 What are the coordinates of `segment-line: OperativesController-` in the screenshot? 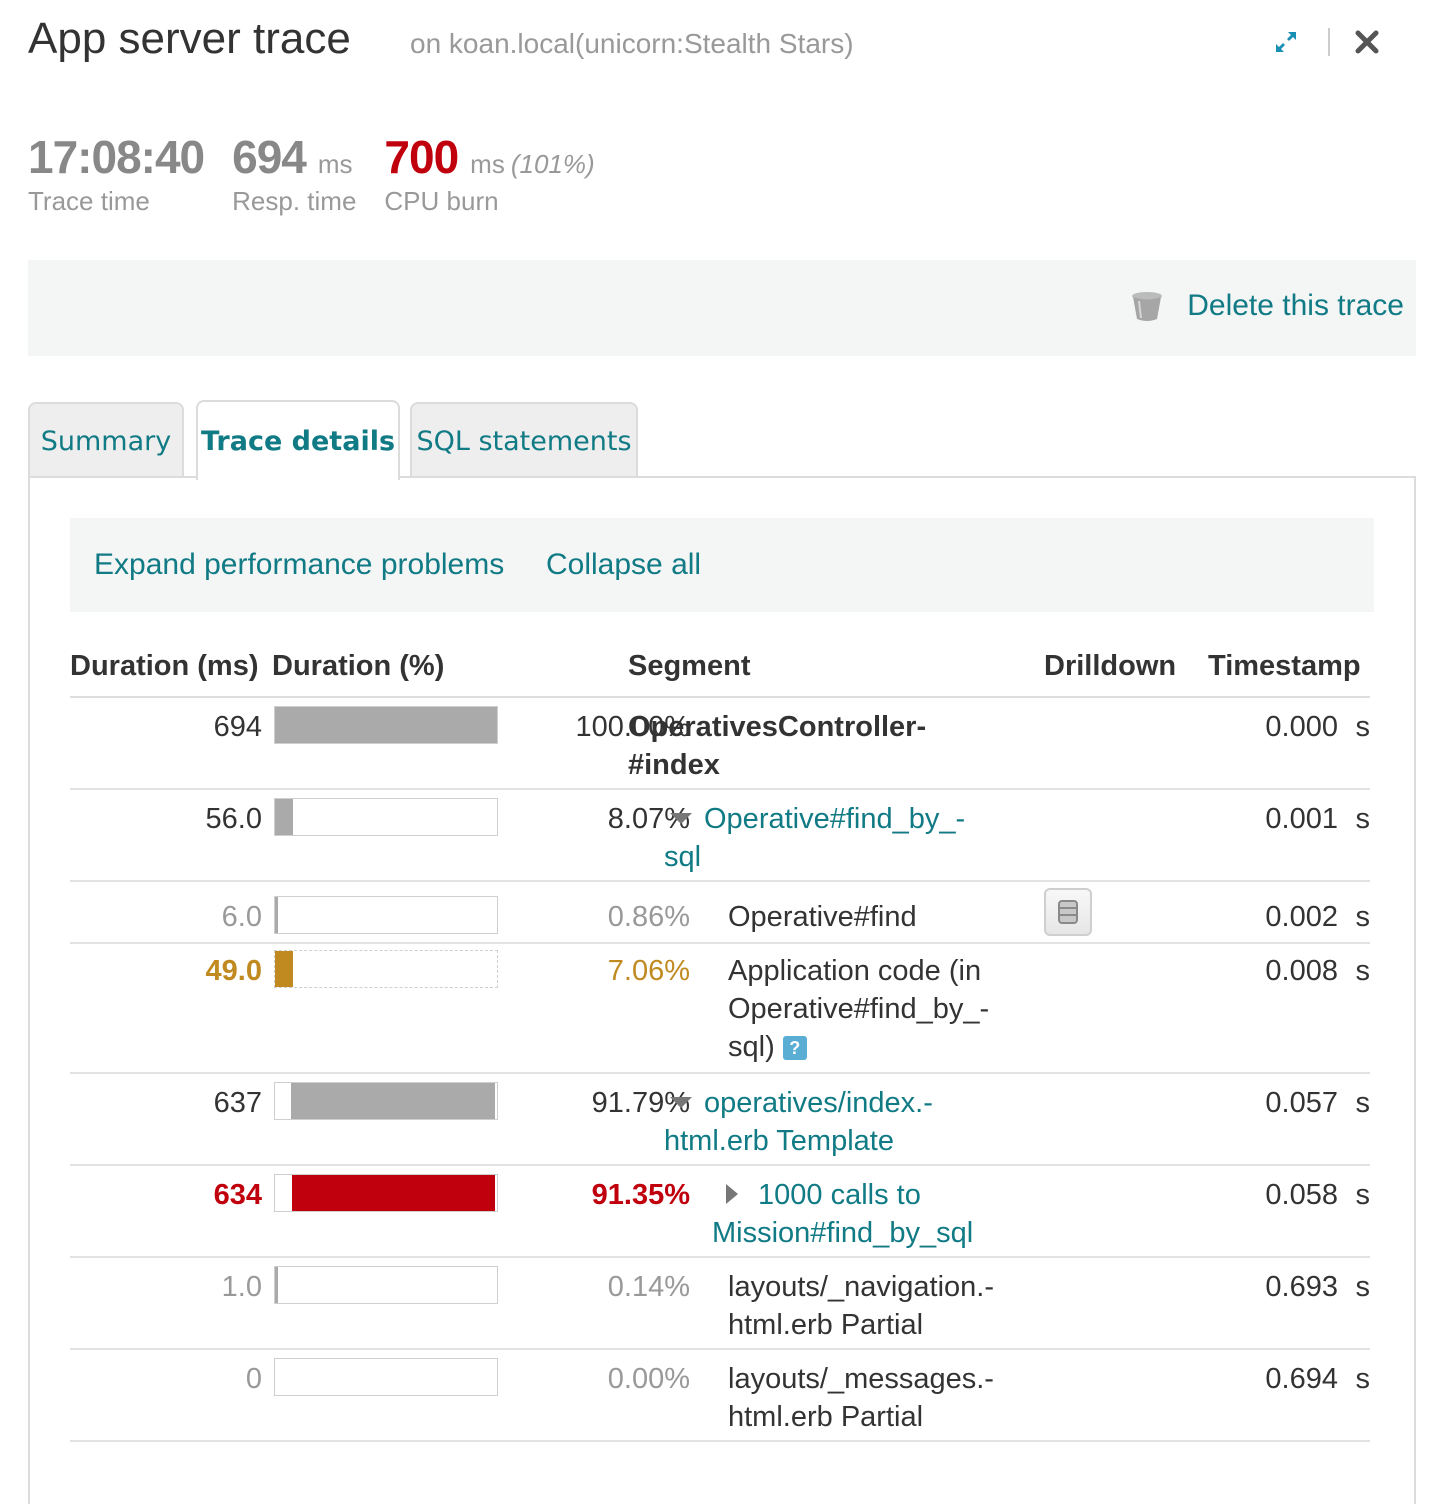 It's located at (777, 727).